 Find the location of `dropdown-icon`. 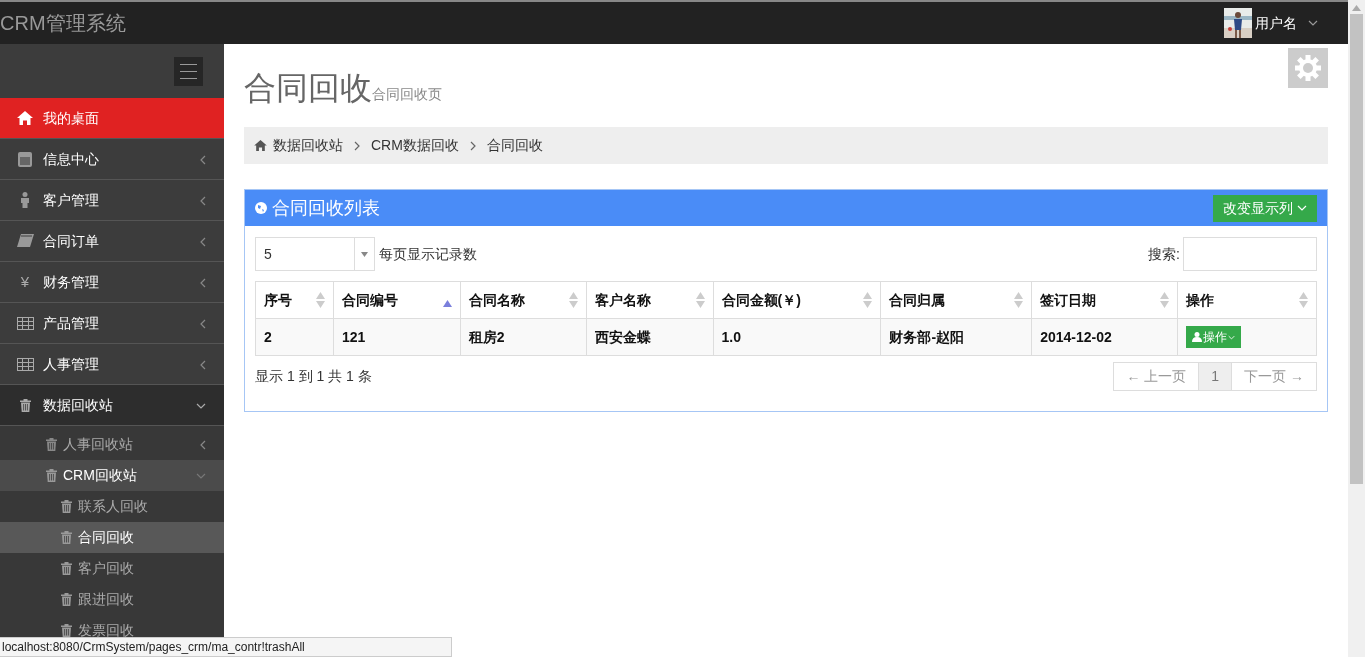

dropdown-icon is located at coordinates (364, 254).